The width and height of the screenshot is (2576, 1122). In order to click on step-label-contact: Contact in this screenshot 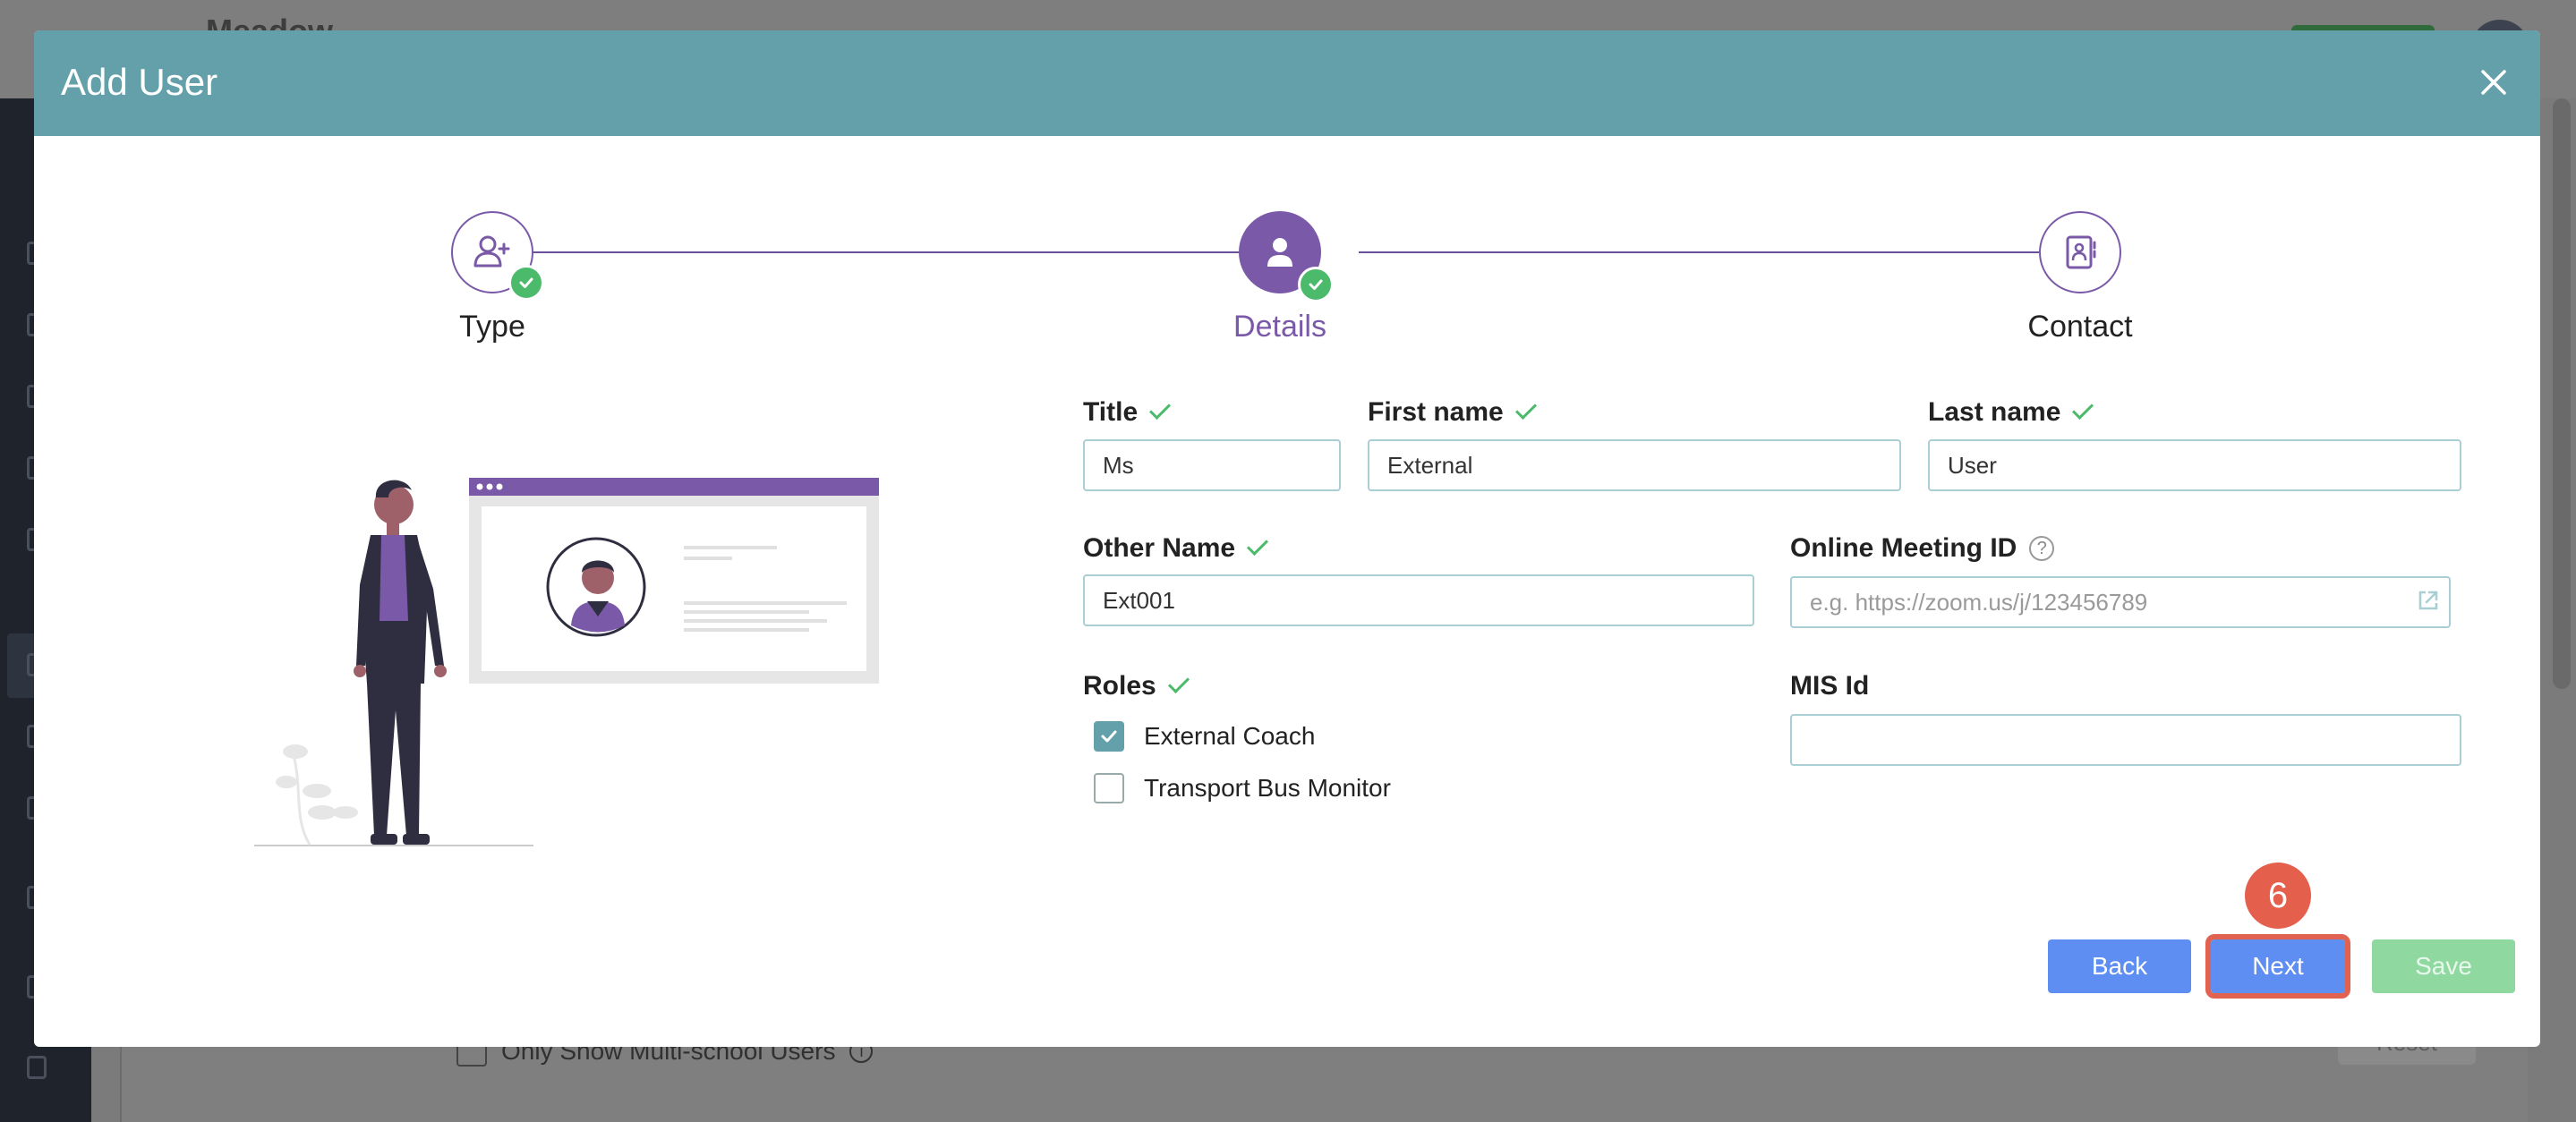, I will do `click(2080, 327)`.